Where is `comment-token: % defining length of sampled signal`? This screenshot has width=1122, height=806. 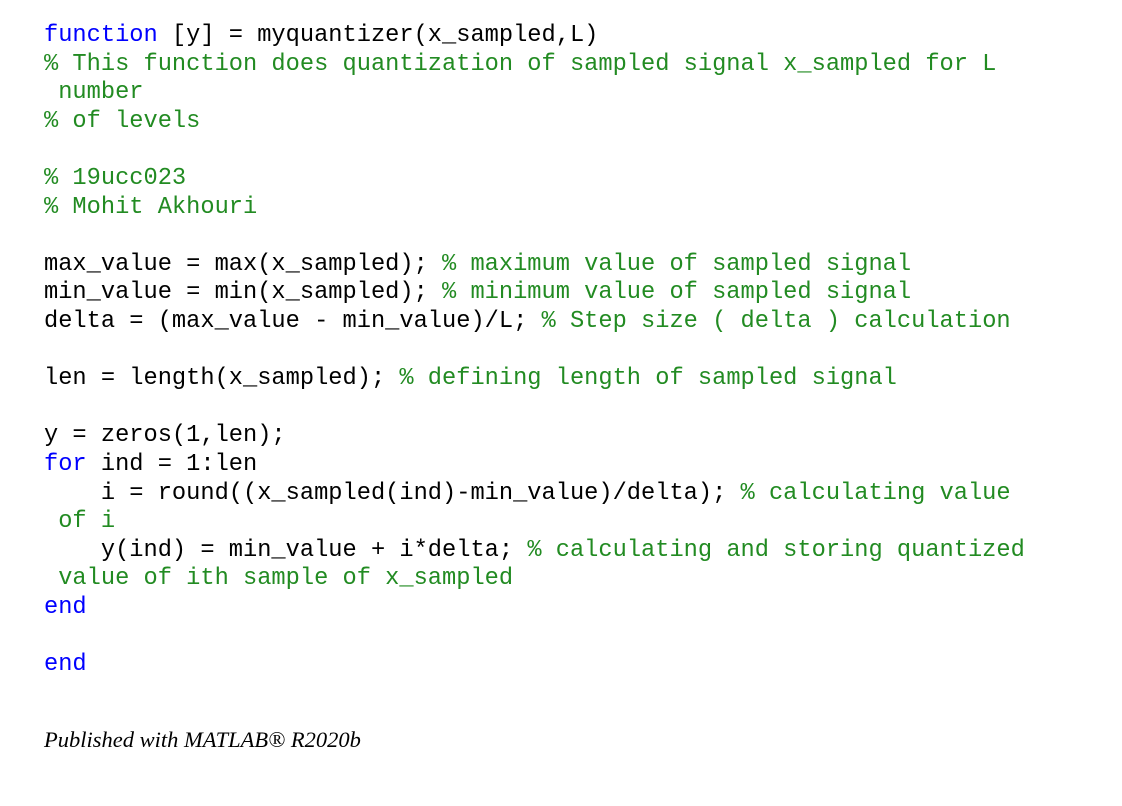 comment-token: % defining length of sampled signal is located at coordinates (648, 379).